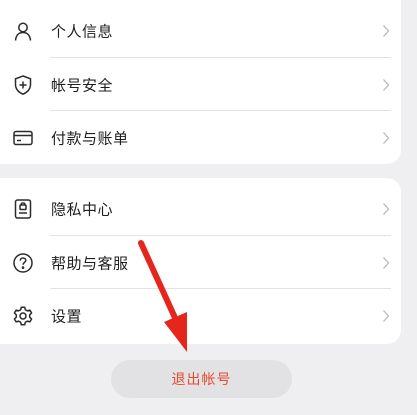 This screenshot has width=417, height=415. I want to click on menu-item-label: 帮助与客服, so click(90, 263).